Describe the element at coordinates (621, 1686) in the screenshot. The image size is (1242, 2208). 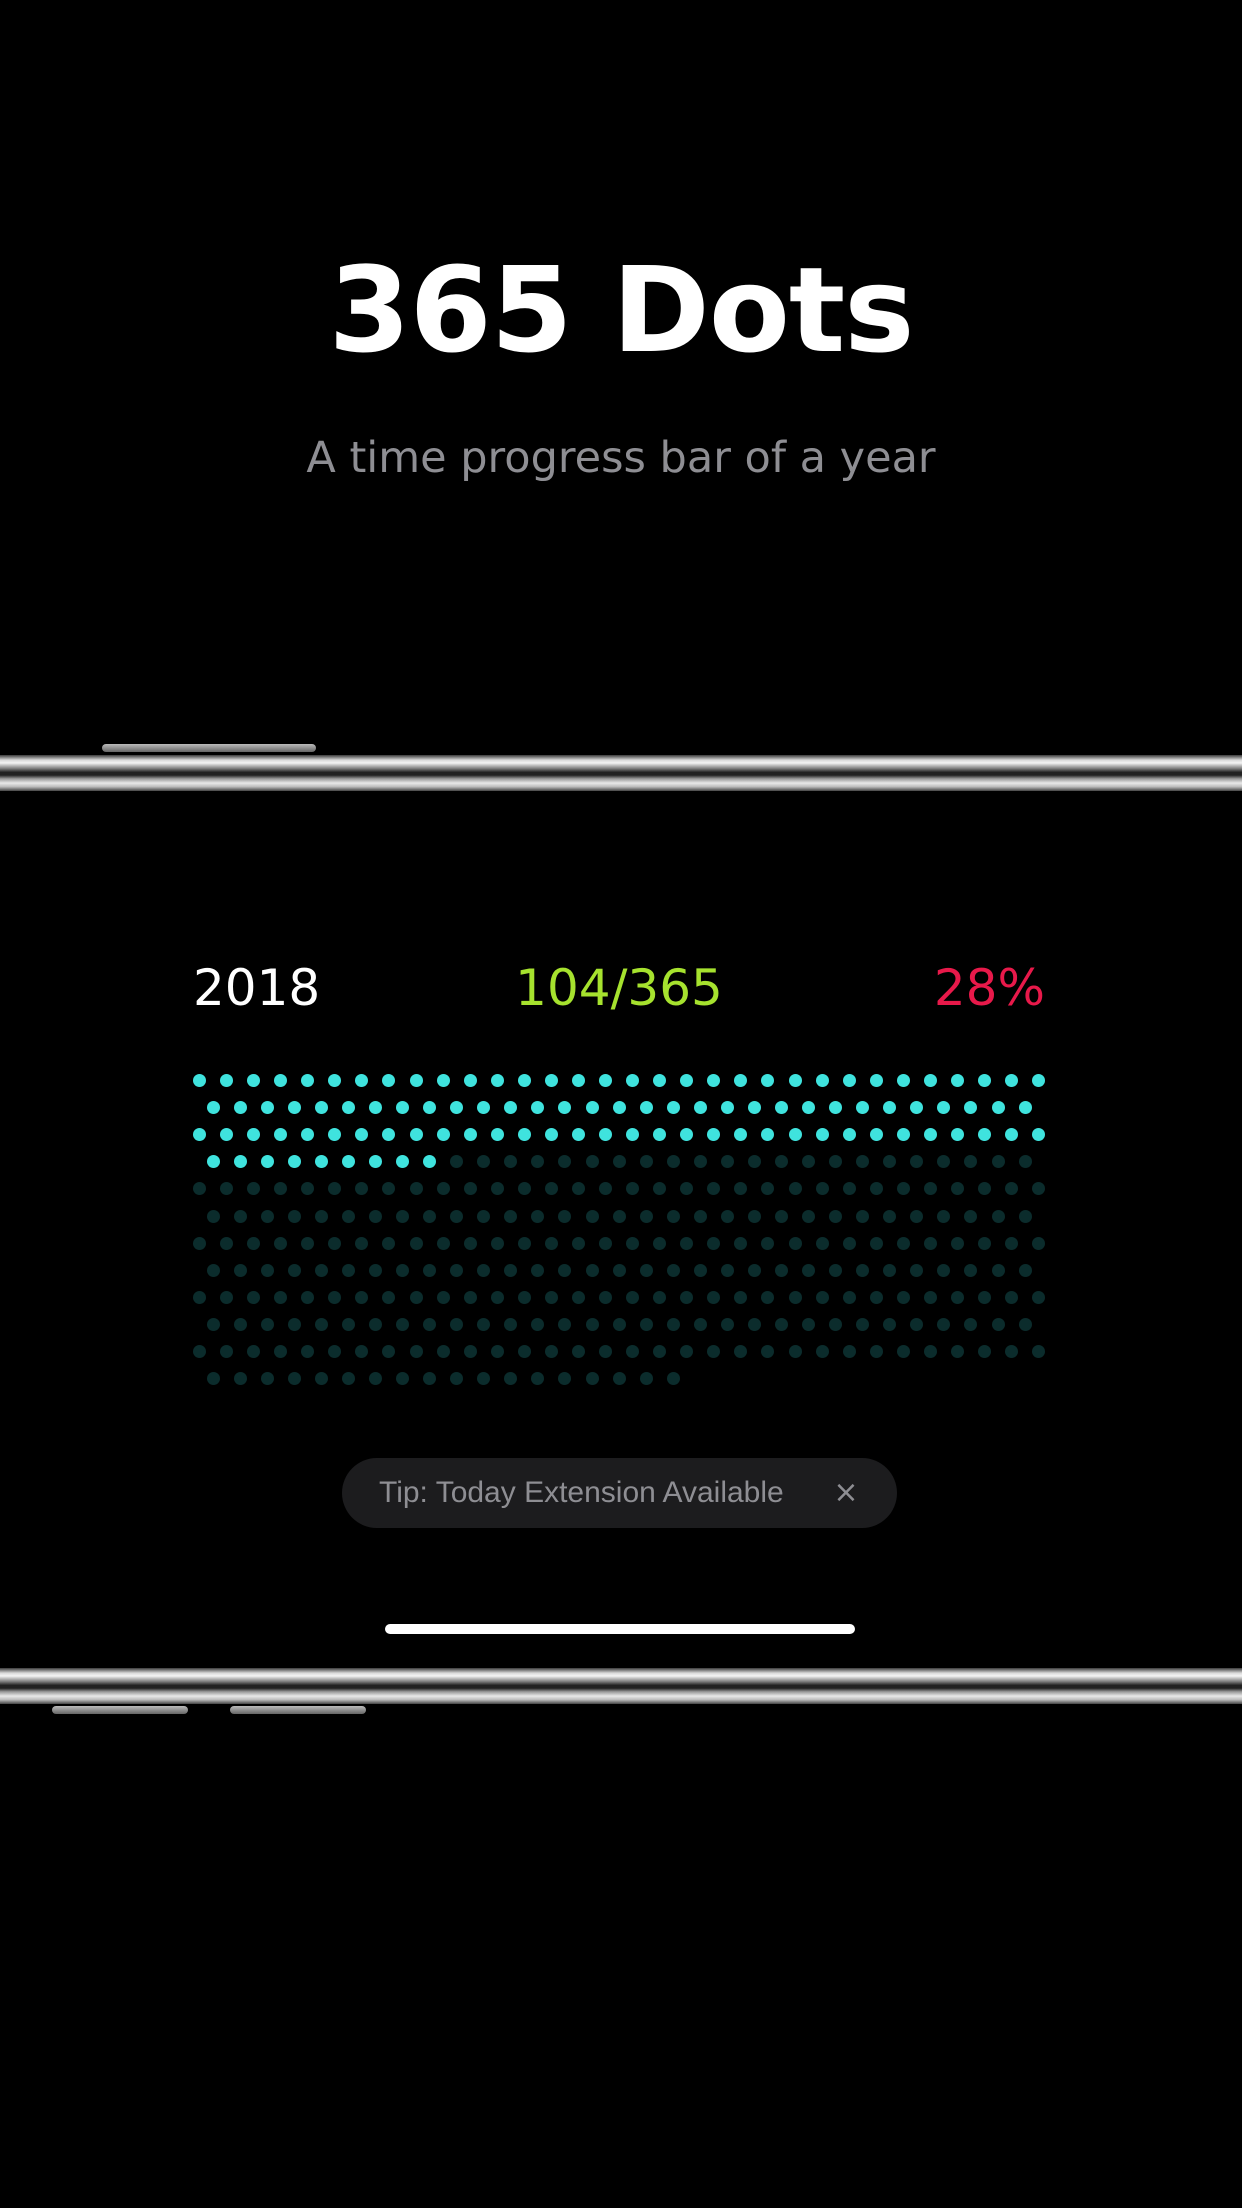
I see `phone-frame-bottom-edge` at that location.